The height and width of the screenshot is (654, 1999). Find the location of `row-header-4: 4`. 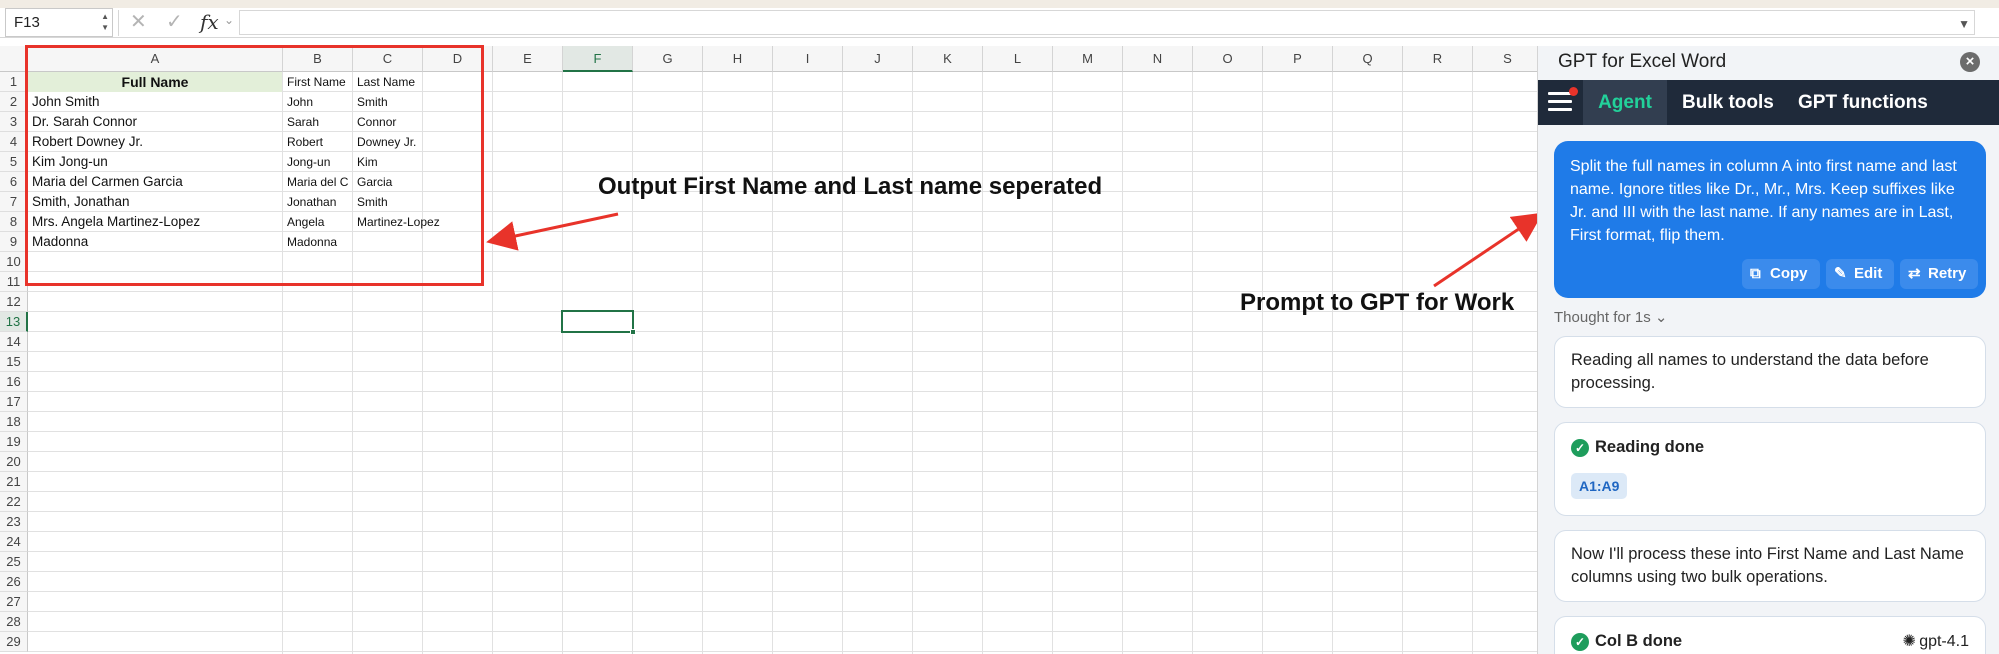

row-header-4: 4 is located at coordinates (14, 142).